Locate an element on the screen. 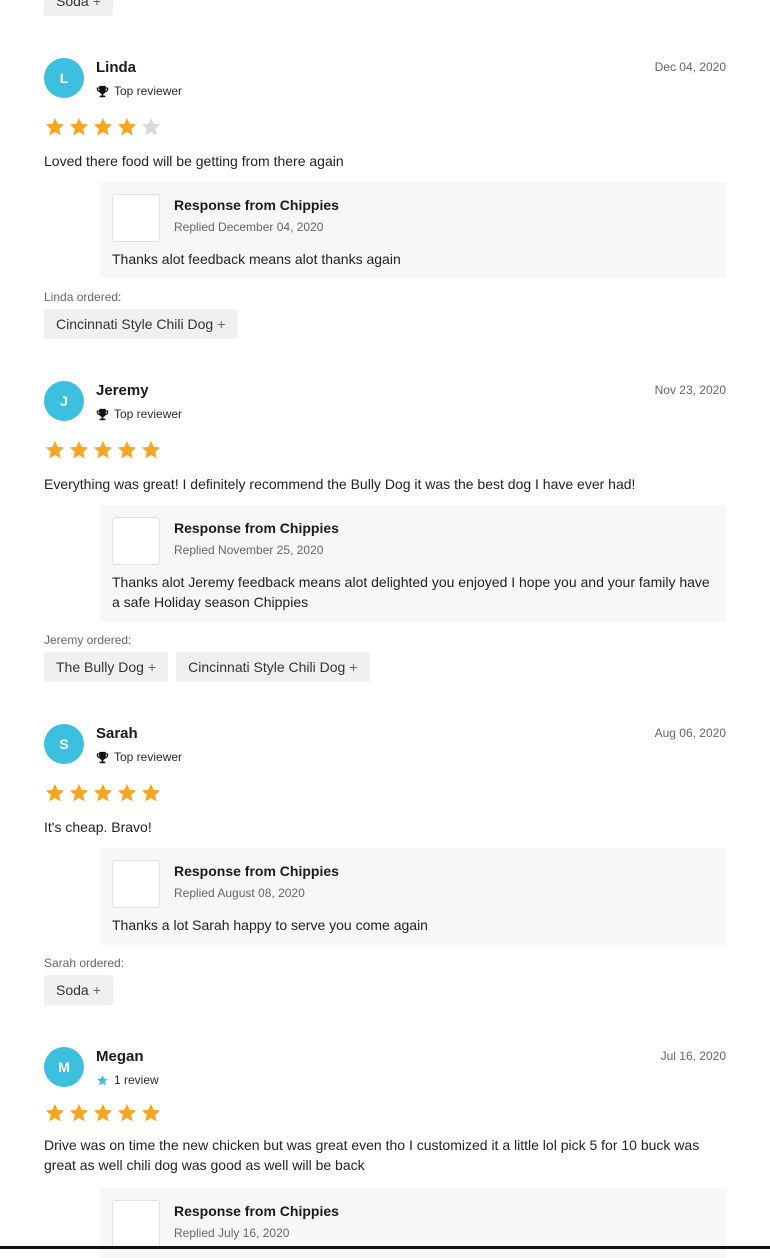  response-date: Replied August 08, 2020 is located at coordinates (239, 893).